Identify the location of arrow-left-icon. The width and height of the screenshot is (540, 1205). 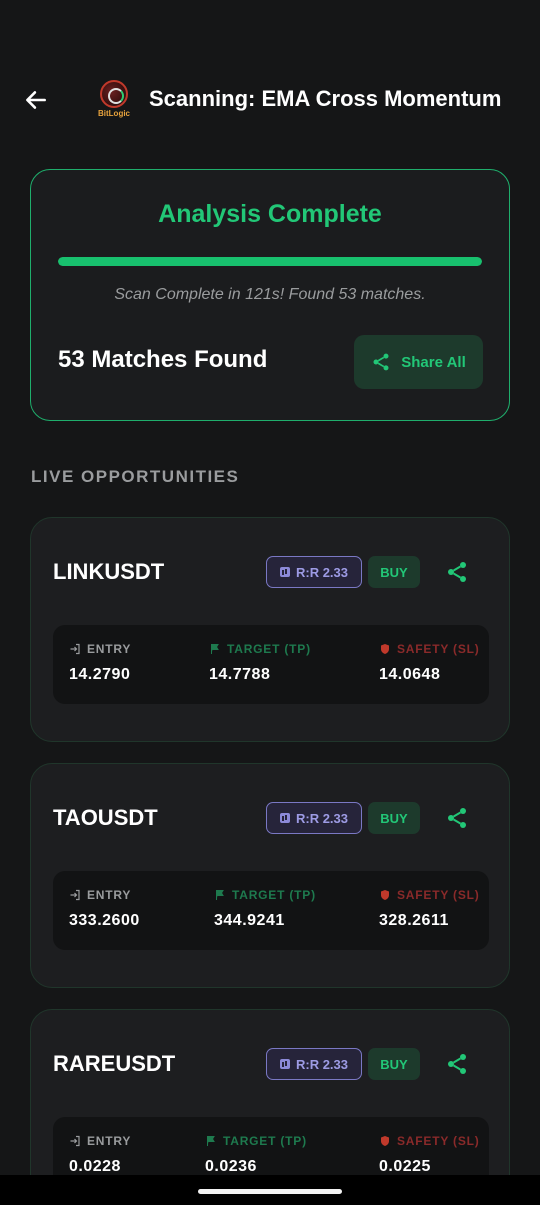
(36, 100).